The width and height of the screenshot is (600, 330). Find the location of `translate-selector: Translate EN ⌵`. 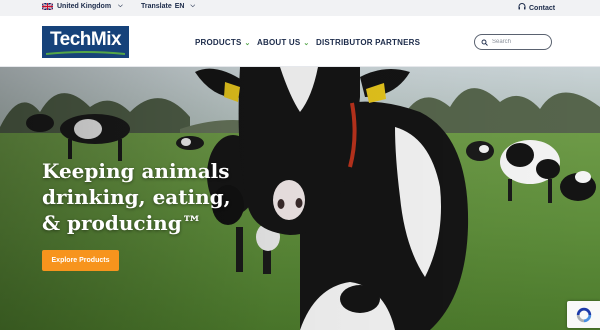

translate-selector: Translate EN ⌵ is located at coordinates (168, 6).